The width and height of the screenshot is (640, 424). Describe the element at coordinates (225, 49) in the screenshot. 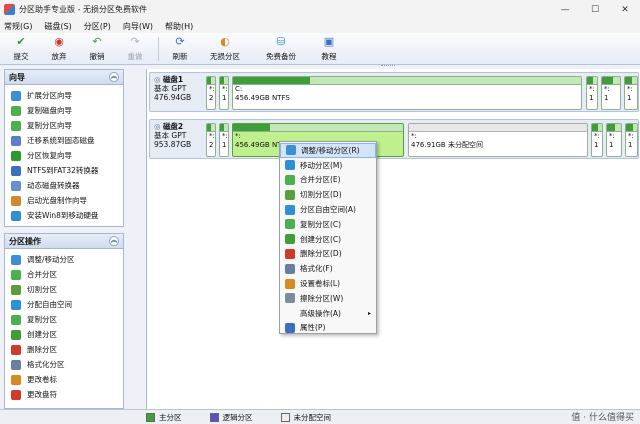

I see `lossless-partition-button: ◐ 无损分区` at that location.